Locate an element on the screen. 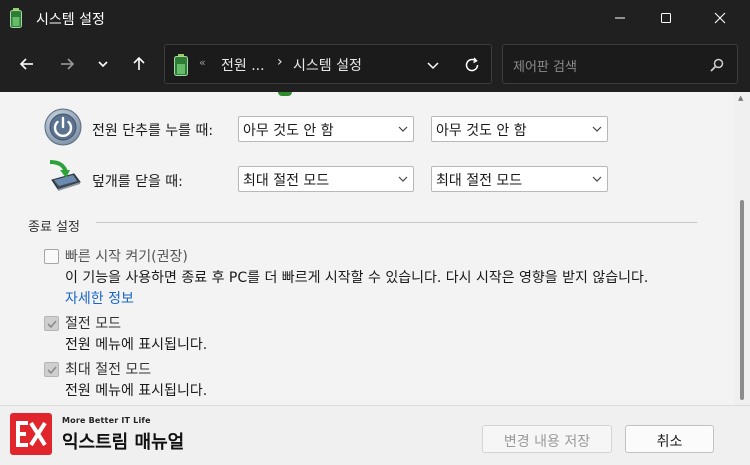 The image size is (750, 465). close-button is located at coordinates (720, 18).